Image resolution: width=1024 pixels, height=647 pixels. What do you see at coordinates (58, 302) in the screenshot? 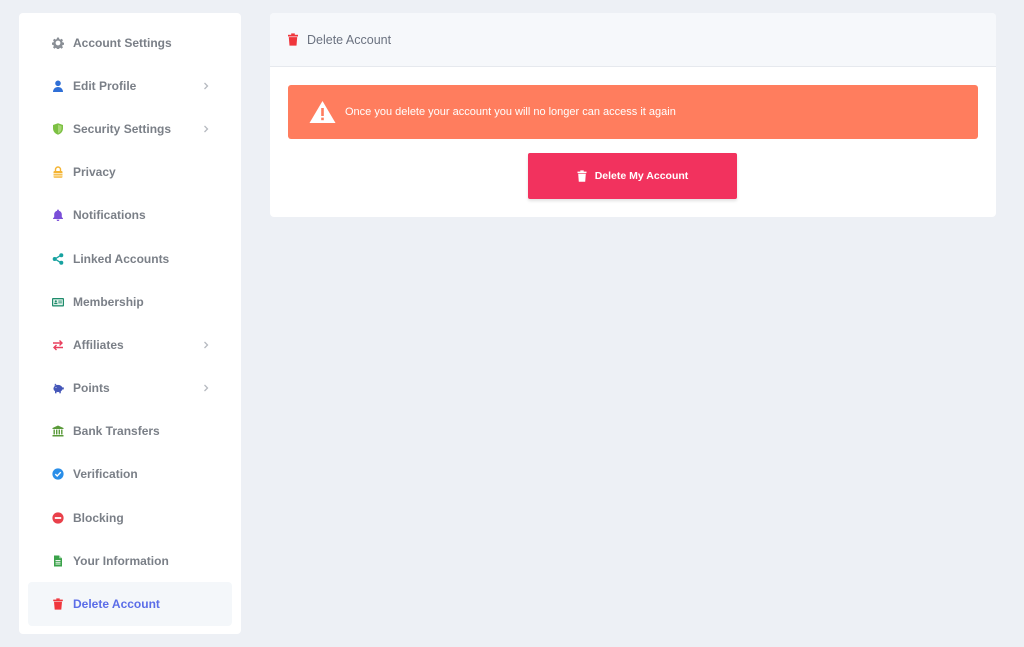
I see `id-card-icon` at bounding box center [58, 302].